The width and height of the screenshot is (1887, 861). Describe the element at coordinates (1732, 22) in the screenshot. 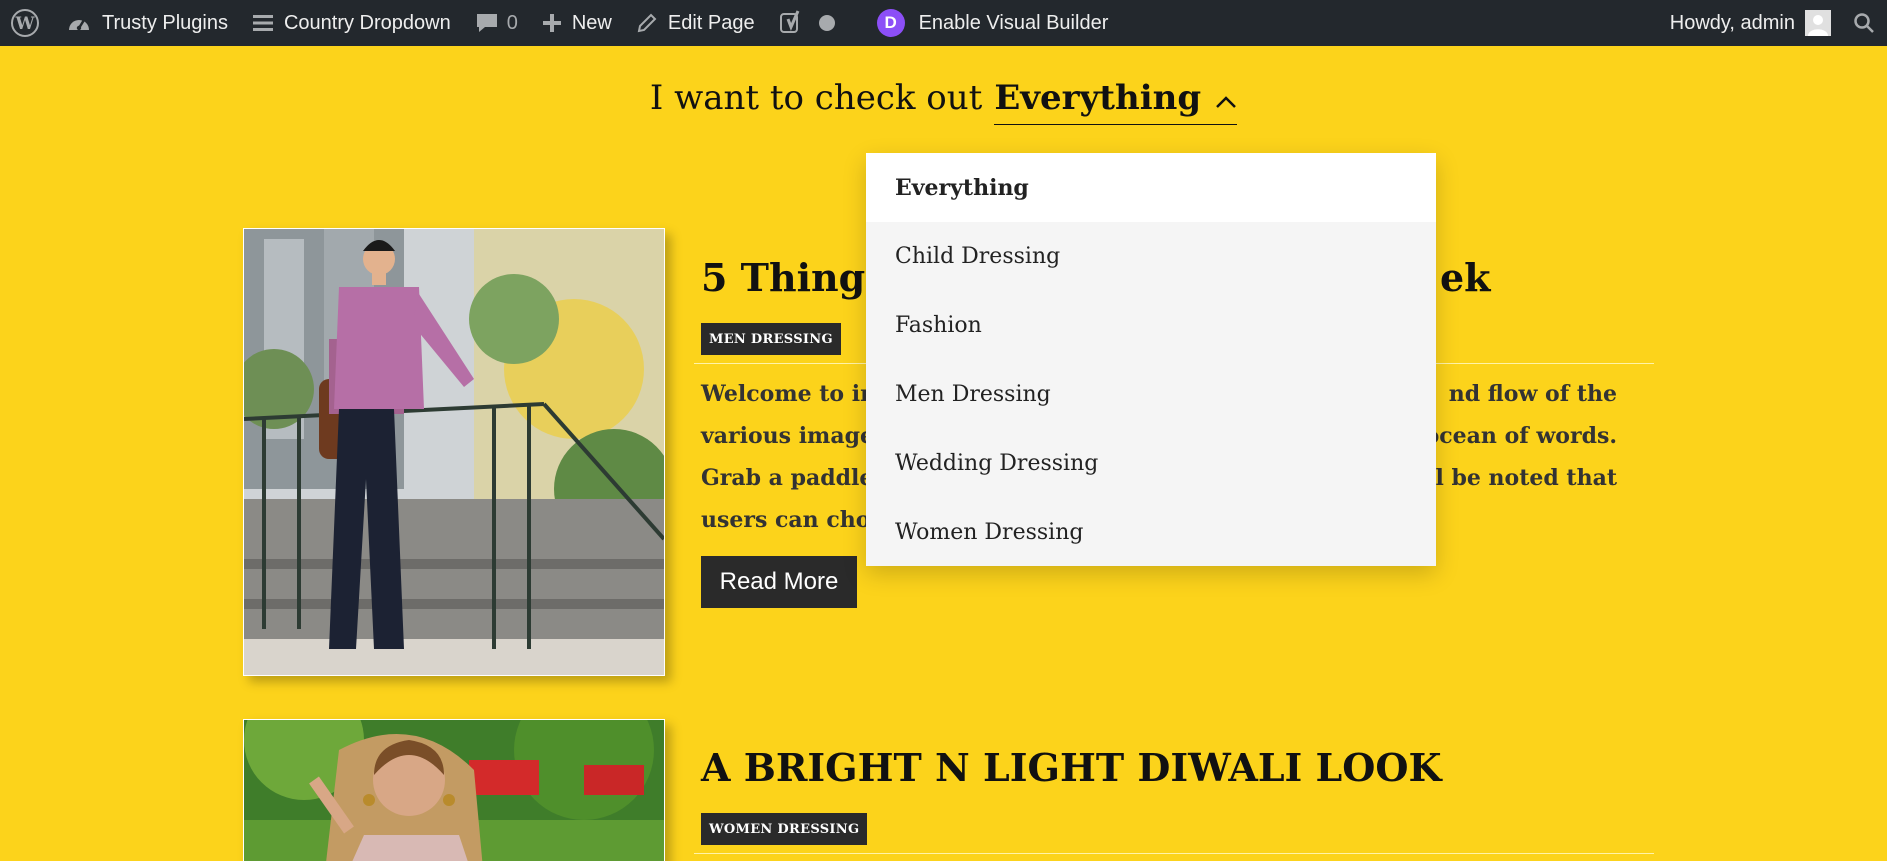

I see `howdy-label: Howdy, admin` at that location.